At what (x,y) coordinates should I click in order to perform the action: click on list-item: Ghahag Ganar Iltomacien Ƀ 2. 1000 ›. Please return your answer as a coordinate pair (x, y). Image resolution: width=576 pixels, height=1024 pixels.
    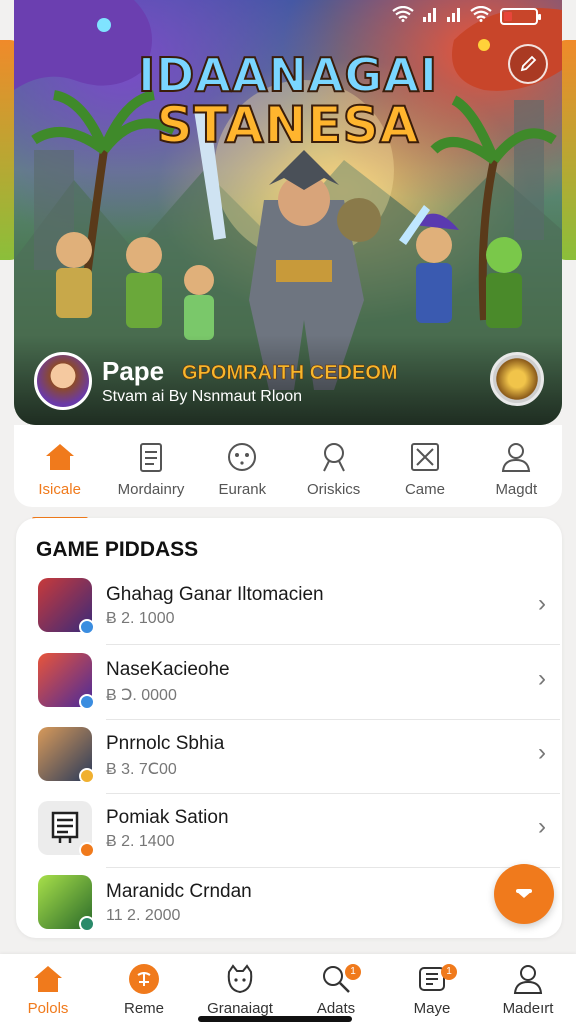
    Looking at the image, I should click on (299, 615).